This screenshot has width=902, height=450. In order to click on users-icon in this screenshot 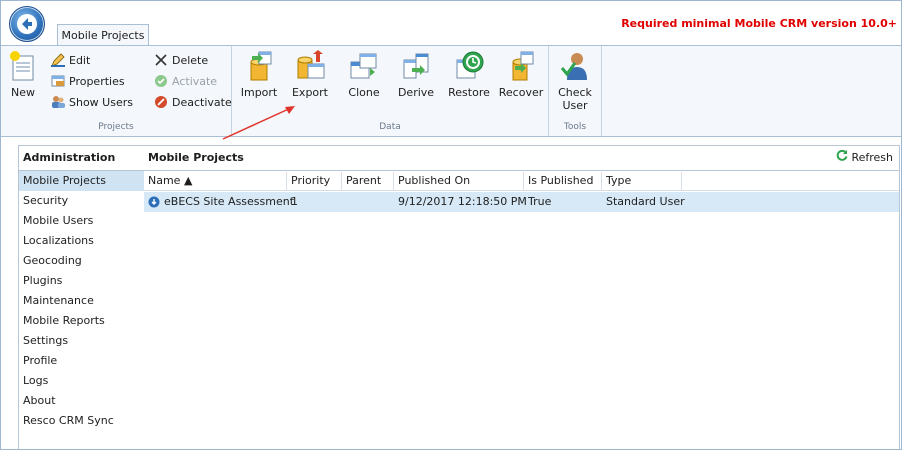, I will do `click(58, 102)`.